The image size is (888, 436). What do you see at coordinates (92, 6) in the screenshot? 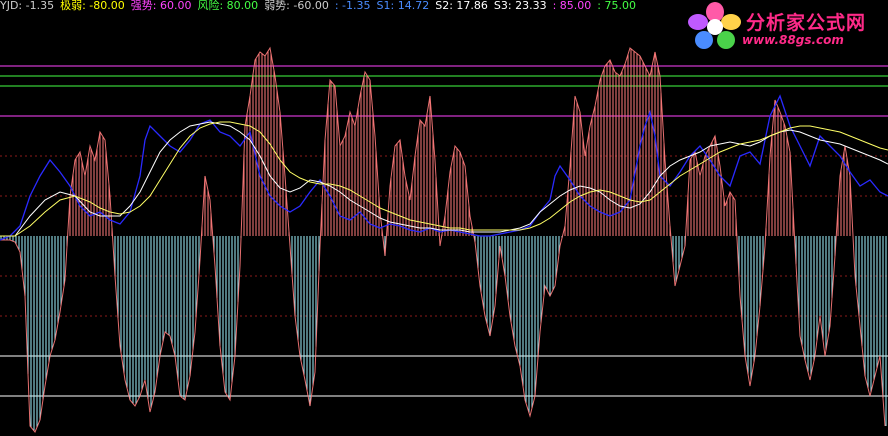
I see `header-jiruo: 极弱: -80.00` at bounding box center [92, 6].